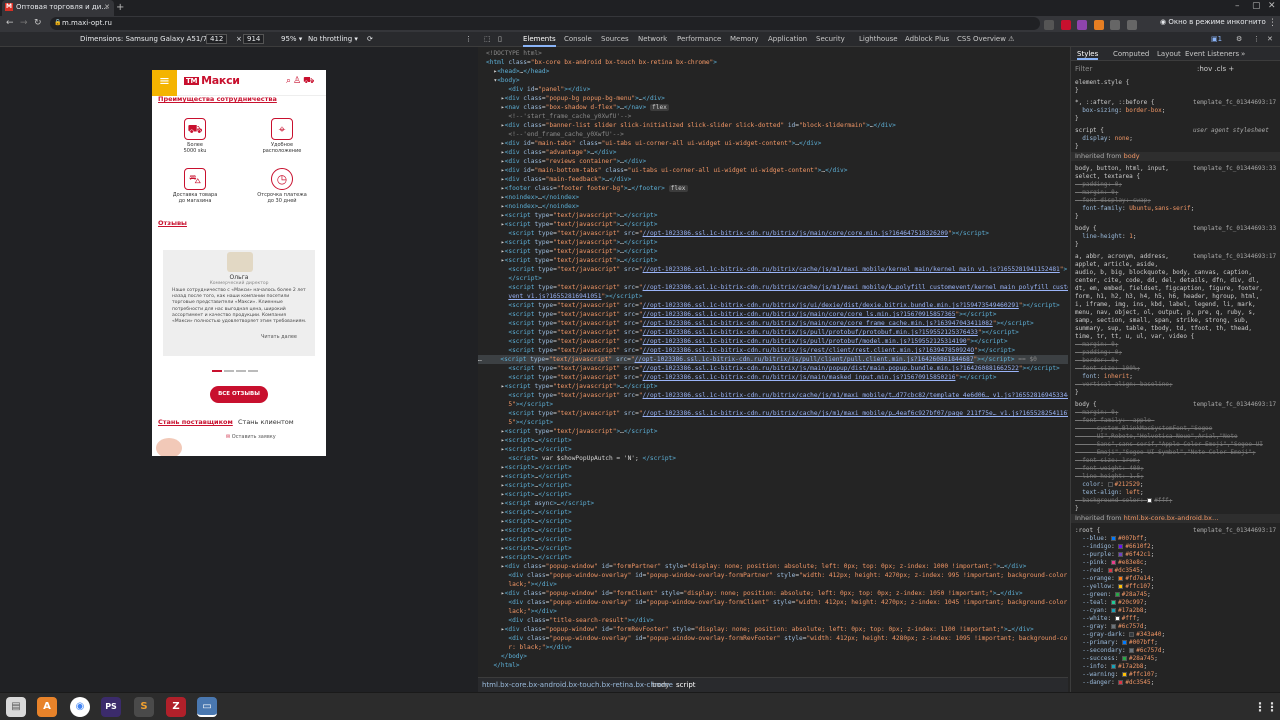 Image resolution: width=1280 pixels, height=720 pixels. What do you see at coordinates (212, 80) in the screenshot?
I see `site-logo: ТМ Макси` at bounding box center [212, 80].